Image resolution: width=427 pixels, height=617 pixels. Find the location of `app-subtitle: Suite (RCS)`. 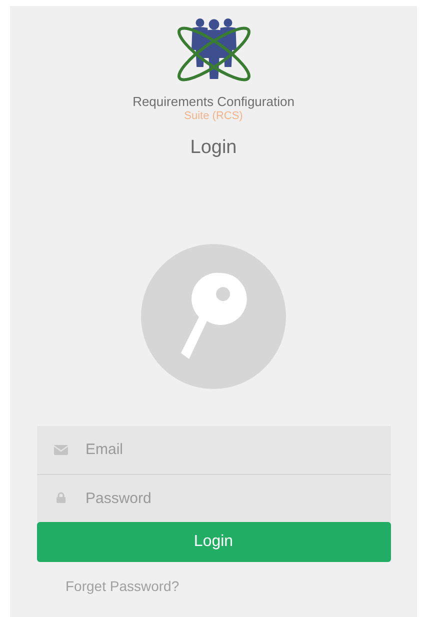

app-subtitle: Suite (RCS) is located at coordinates (213, 117).